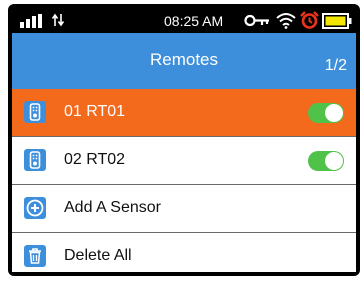  I want to click on trash-icon, so click(35, 256).